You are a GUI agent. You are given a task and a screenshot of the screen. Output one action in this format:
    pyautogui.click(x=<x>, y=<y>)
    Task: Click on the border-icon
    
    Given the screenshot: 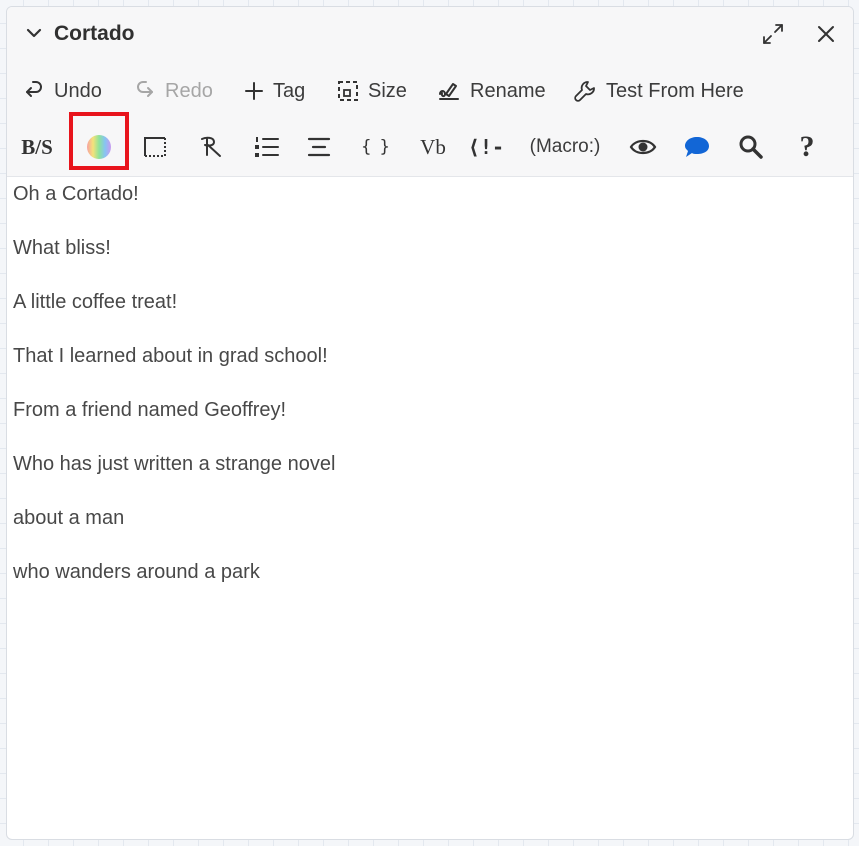 What is the action you would take?
    pyautogui.click(x=155, y=147)
    